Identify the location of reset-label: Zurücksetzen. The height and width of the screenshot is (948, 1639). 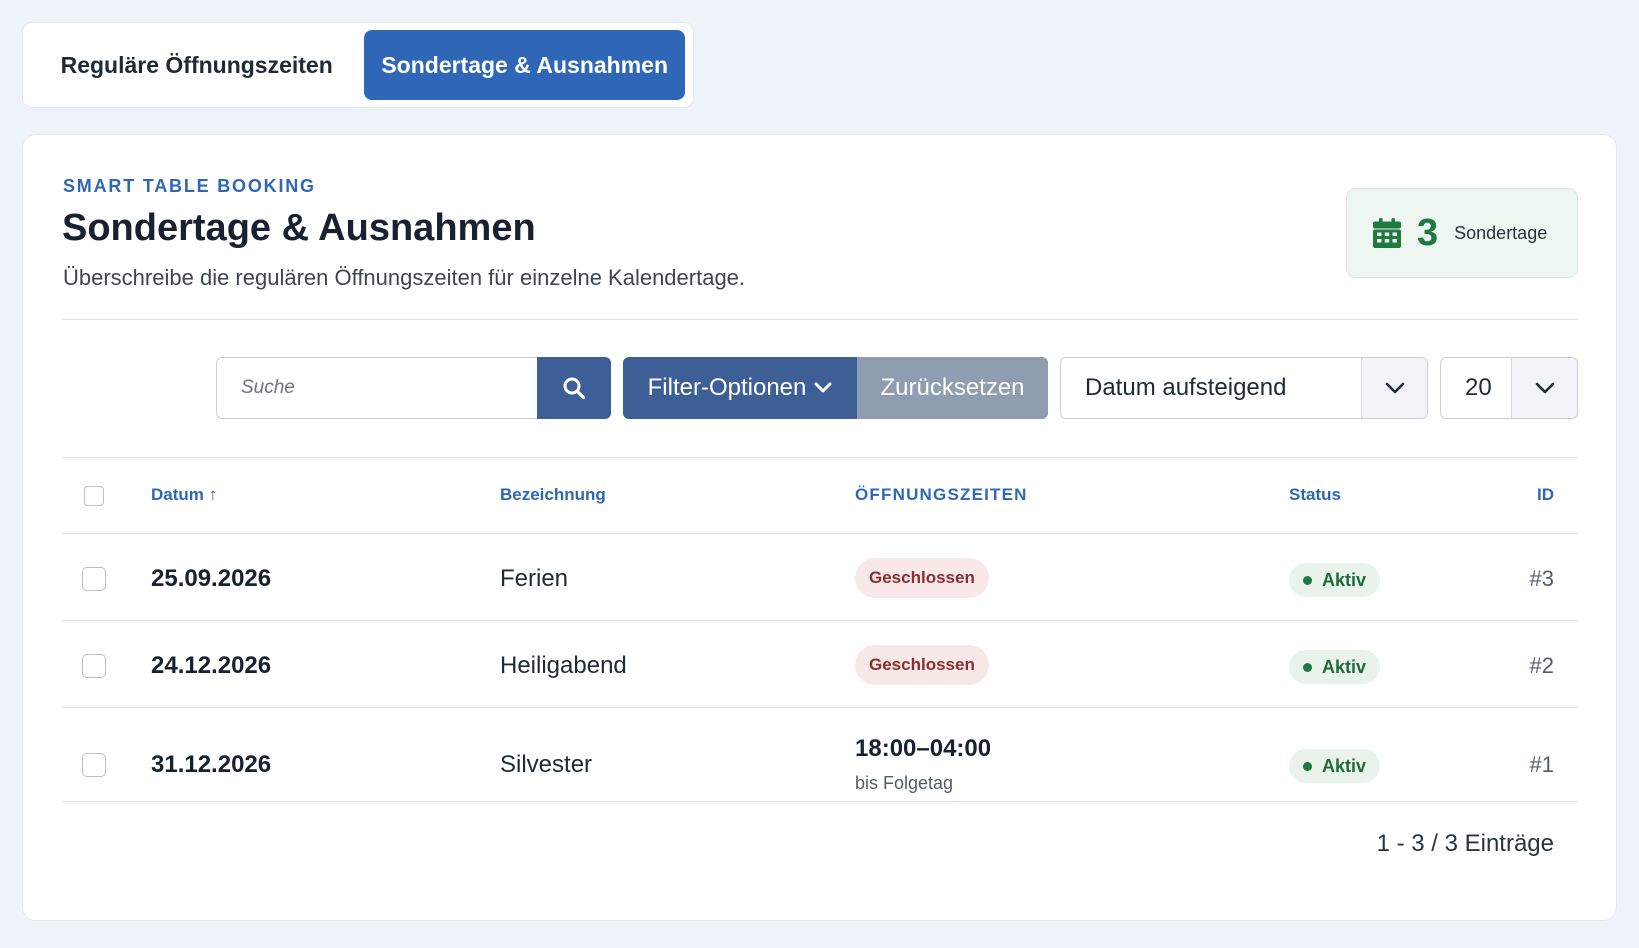
(952, 387).